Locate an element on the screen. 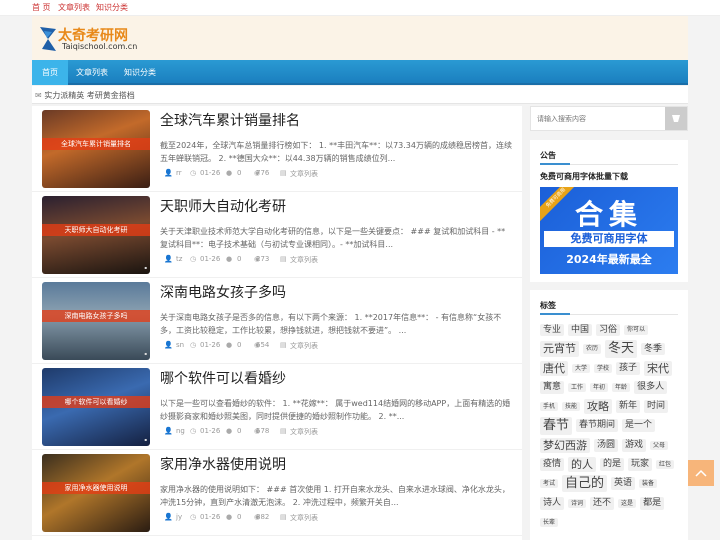  tag-item: 还不 is located at coordinates (602, 503).